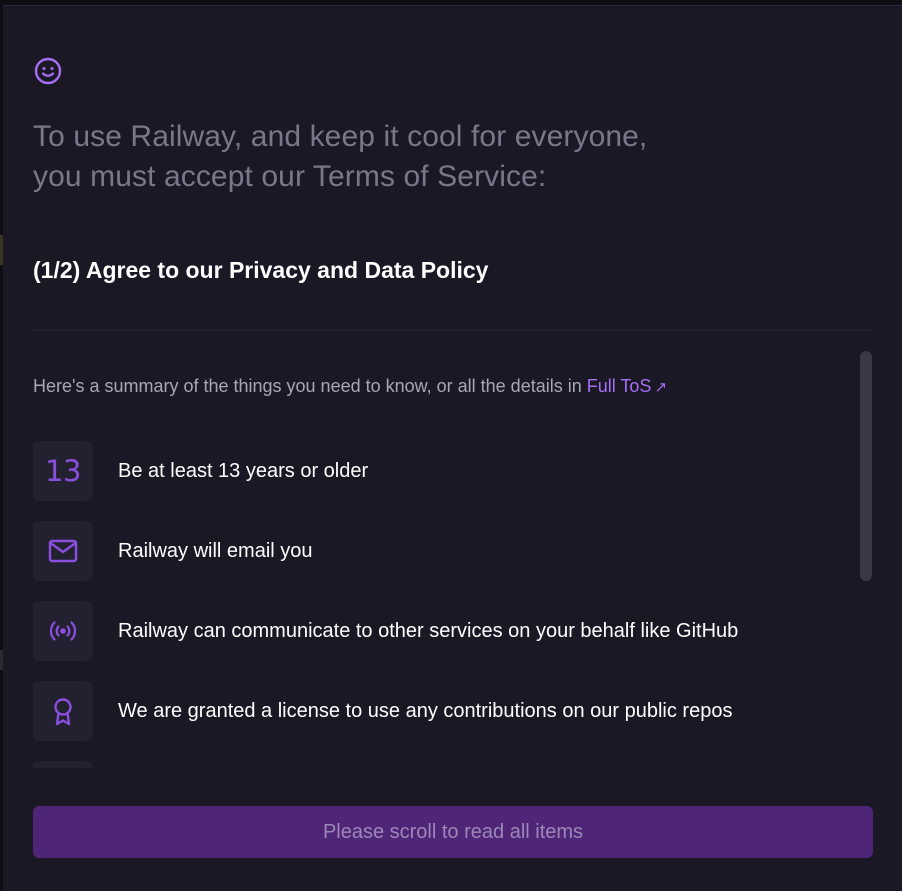 This screenshot has width=902, height=891. Describe the element at coordinates (443, 764) in the screenshot. I see `list-item` at that location.